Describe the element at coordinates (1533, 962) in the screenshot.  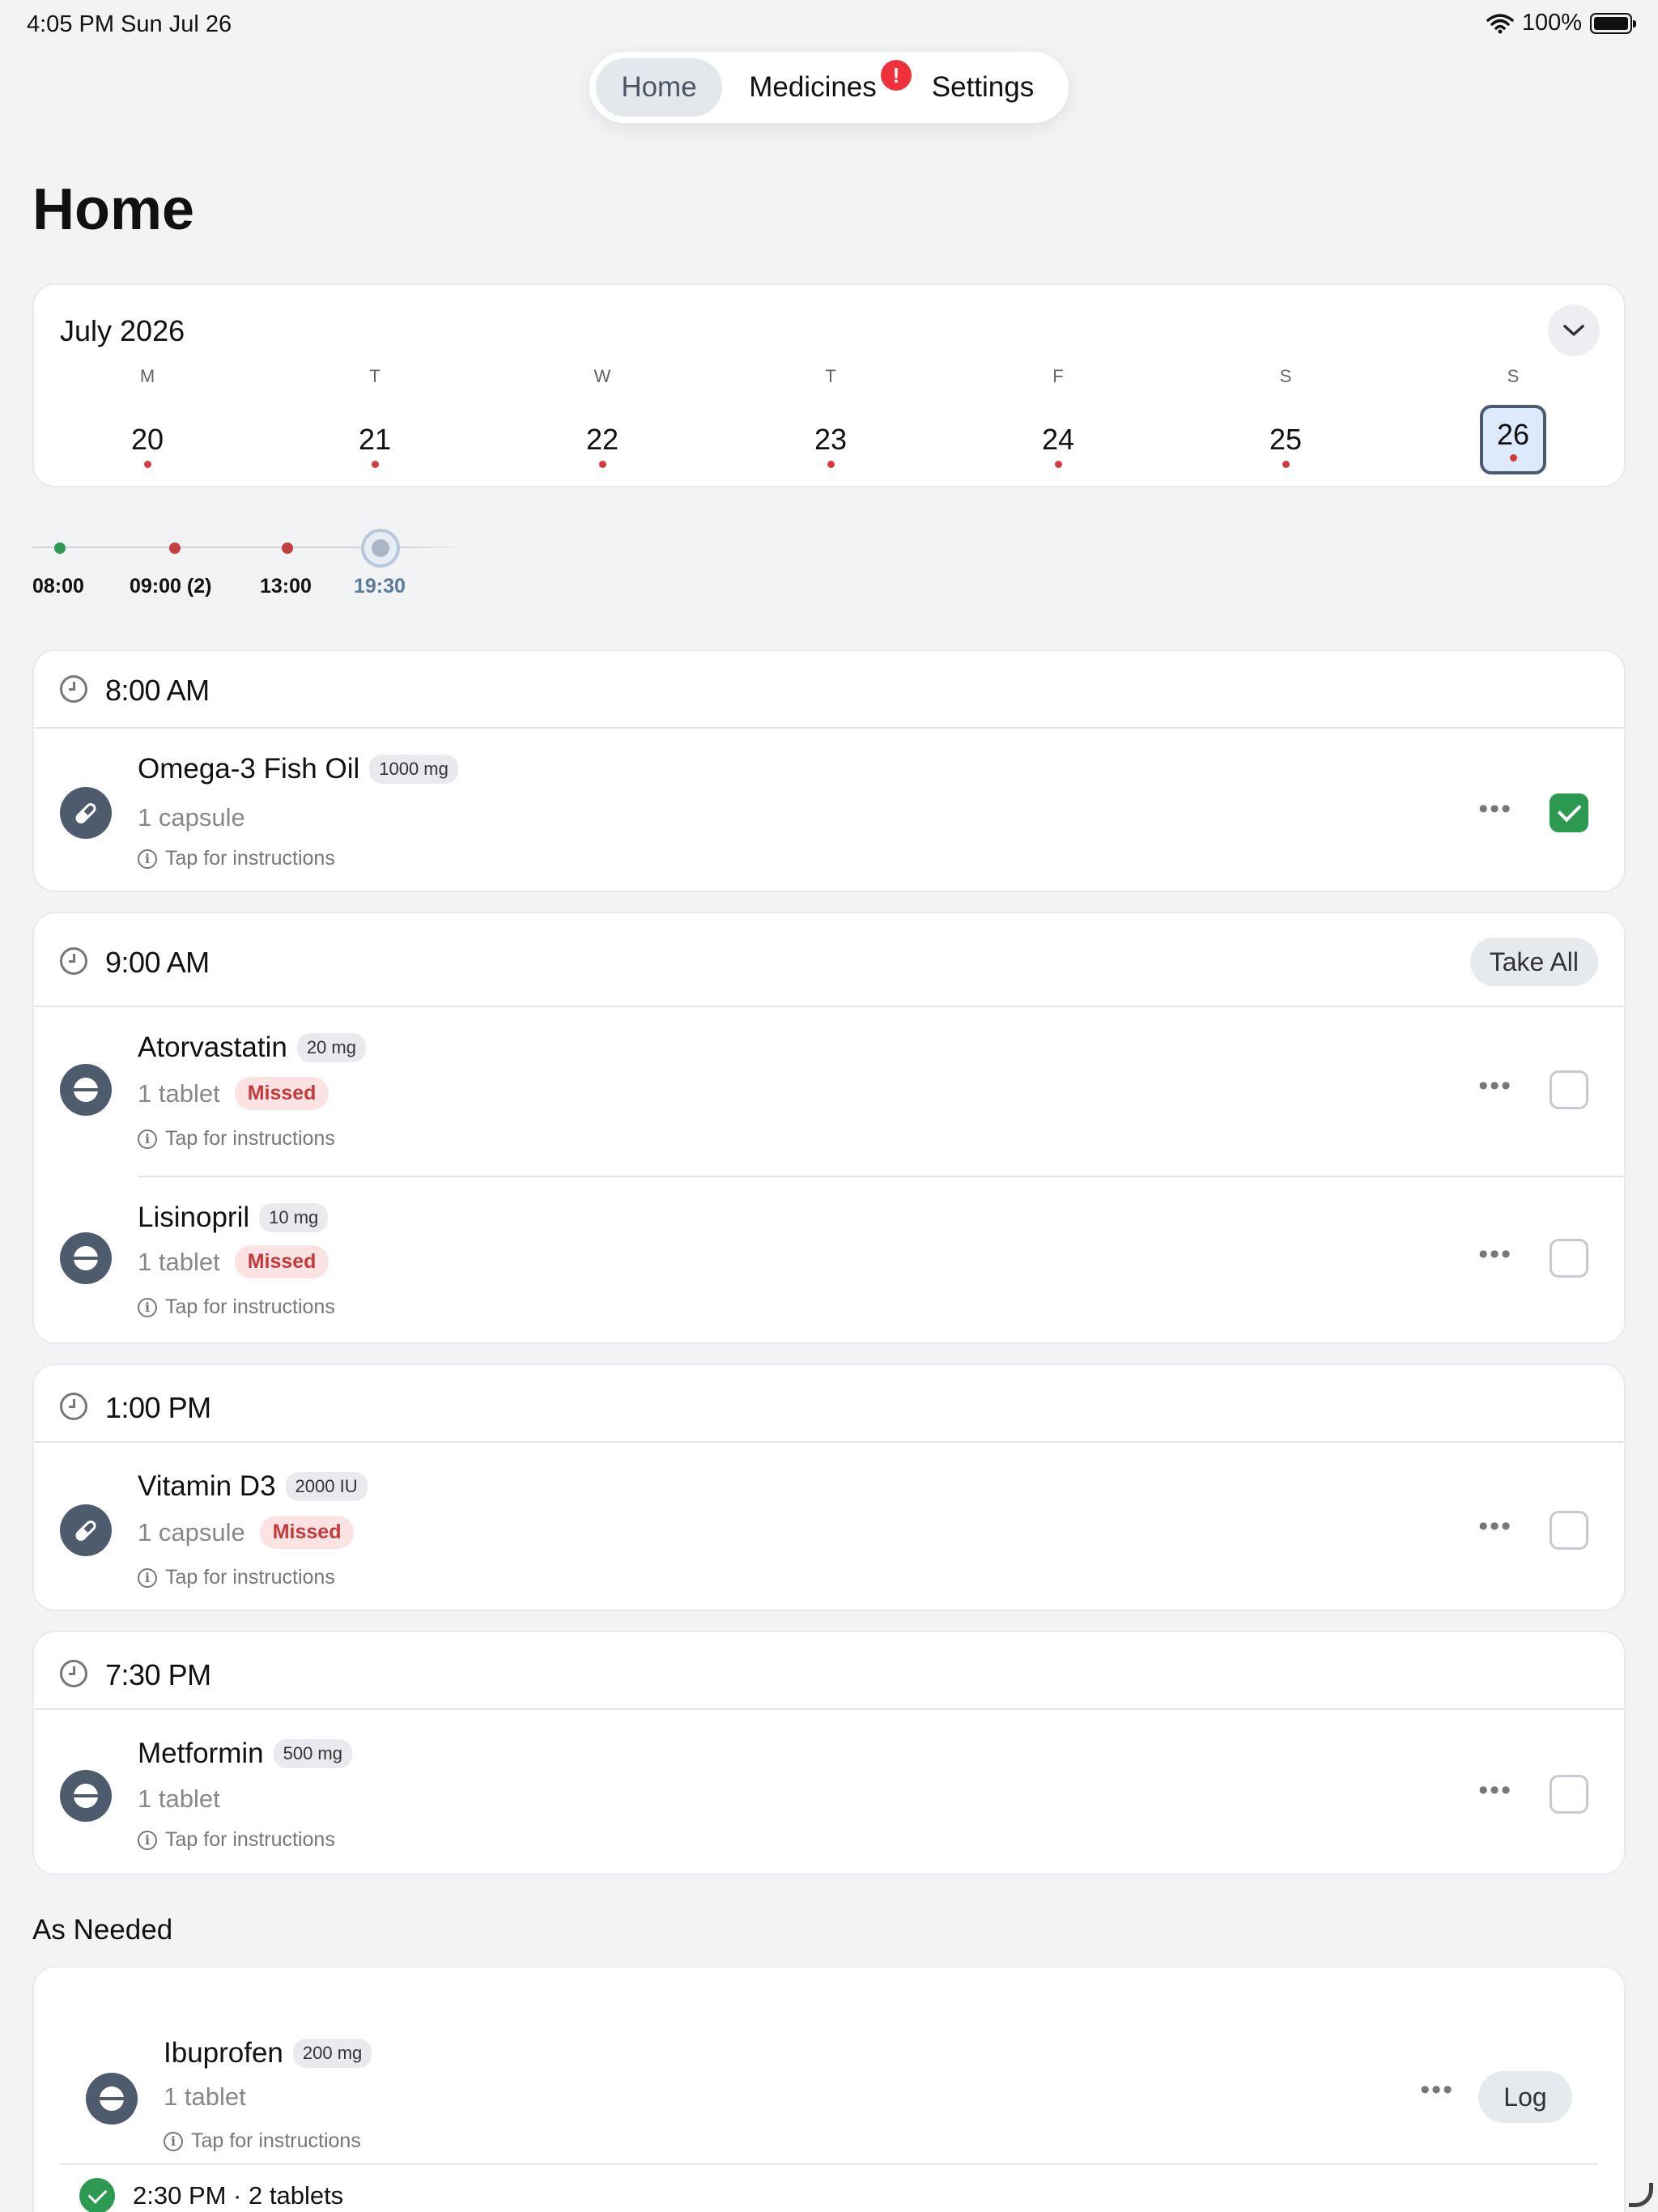
I see `take-all-button: Take All` at that location.